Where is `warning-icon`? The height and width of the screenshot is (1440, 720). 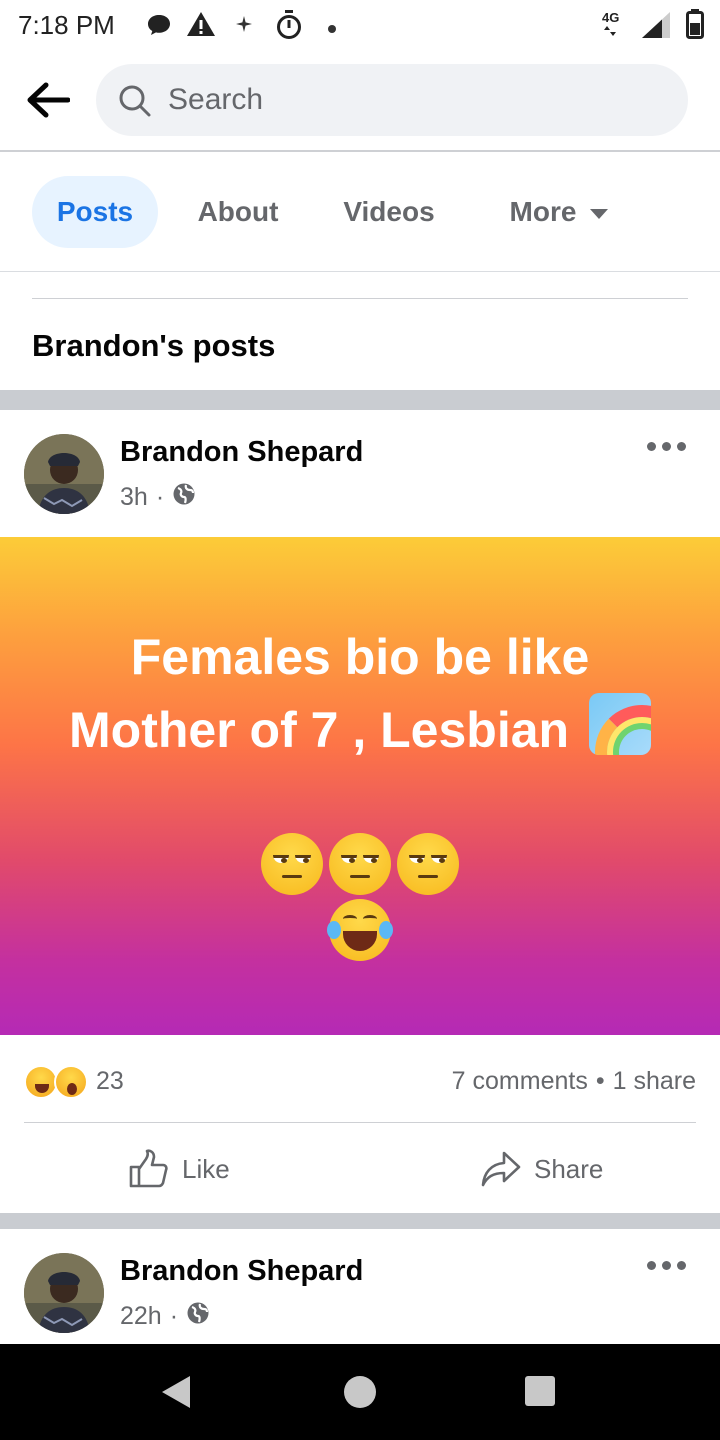 warning-icon is located at coordinates (201, 26).